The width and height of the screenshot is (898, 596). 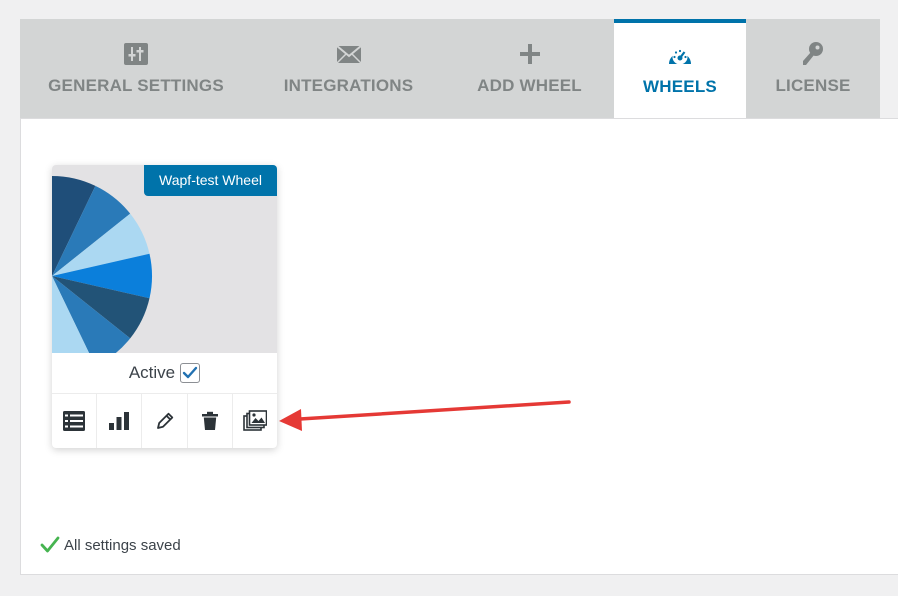 I want to click on tab-label: LICENSE, so click(x=813, y=85).